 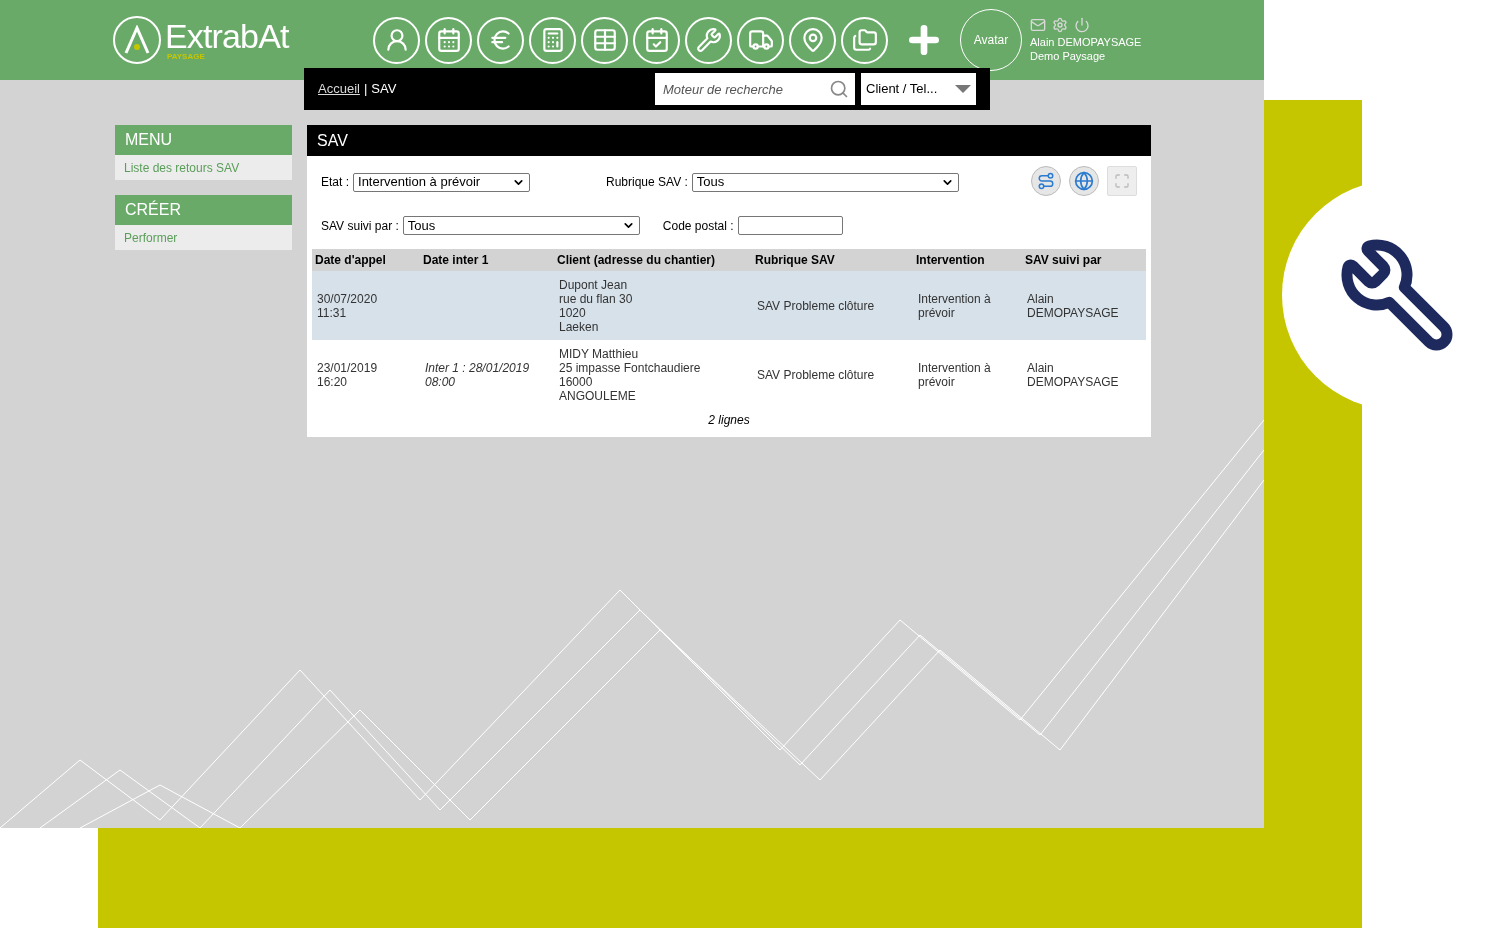 What do you see at coordinates (790, 225) in the screenshot?
I see `postal-code-field` at bounding box center [790, 225].